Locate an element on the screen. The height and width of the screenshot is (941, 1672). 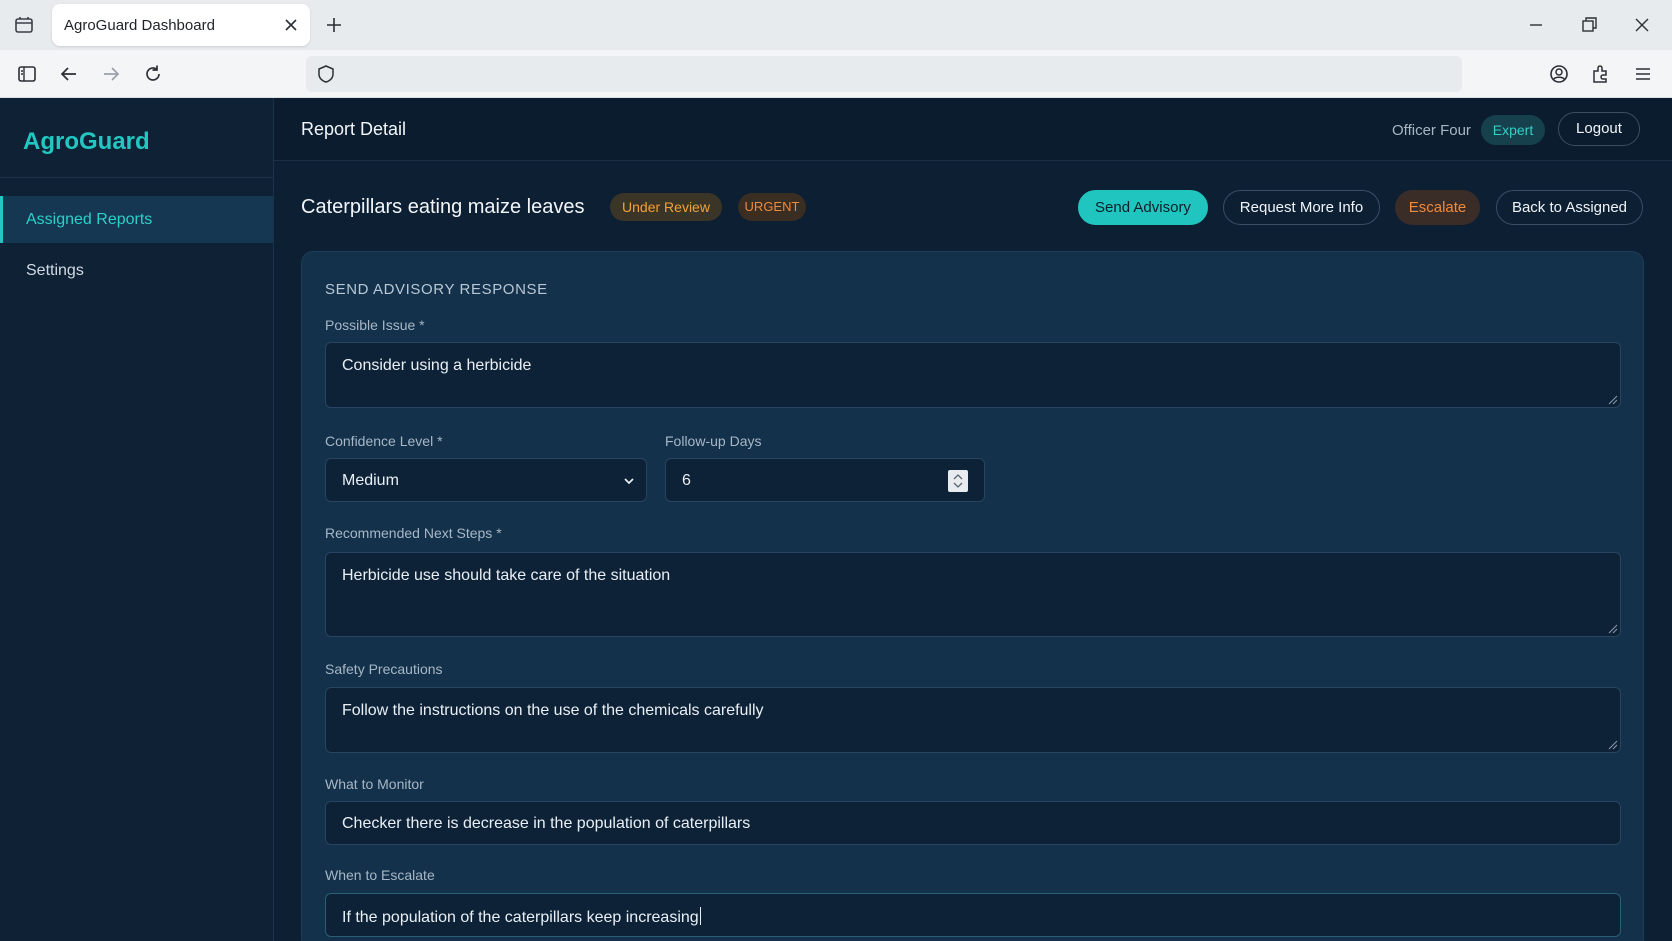
shield-icon is located at coordinates (326, 74).